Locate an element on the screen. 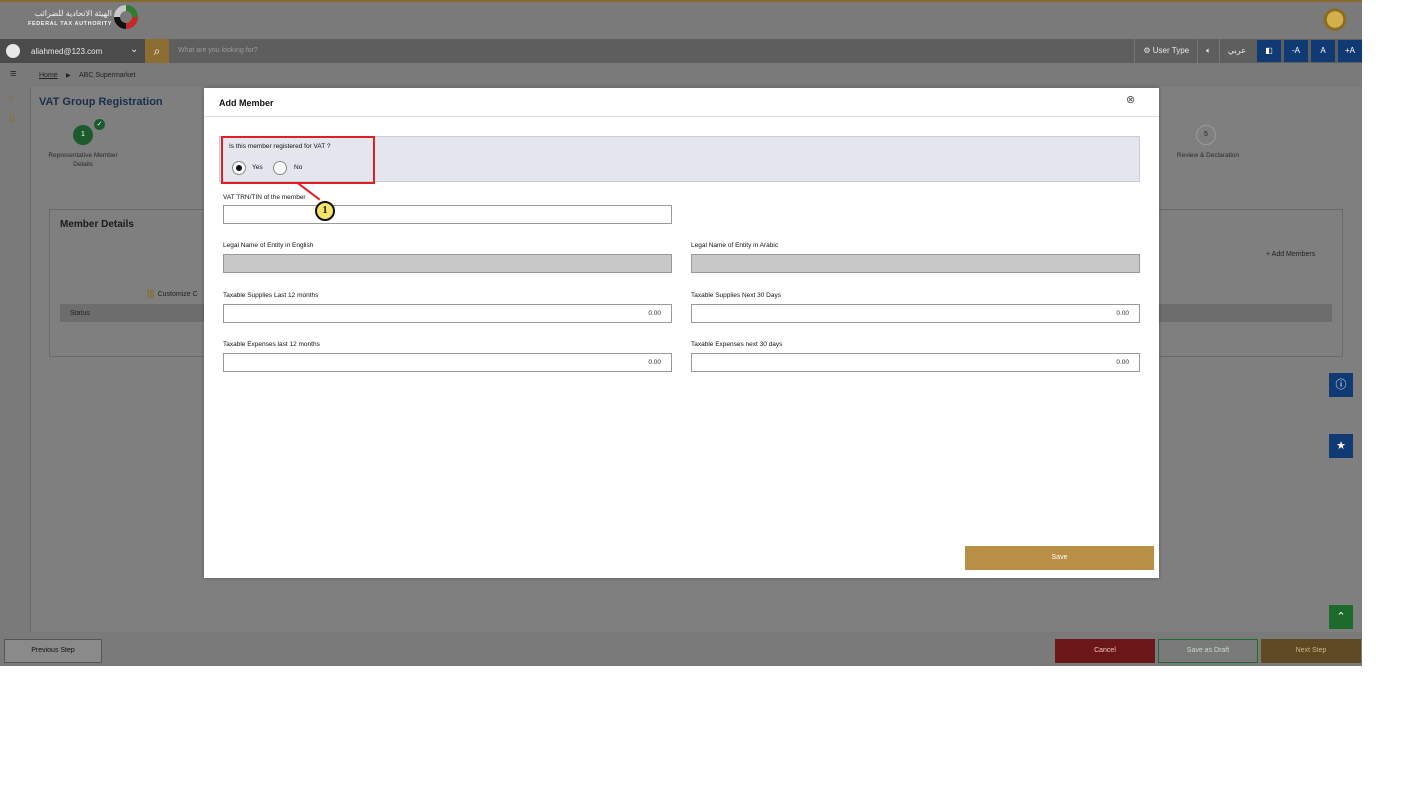 Image resolution: width=1414 pixels, height=801 pixels. save-button: Save is located at coordinates (1059, 558).